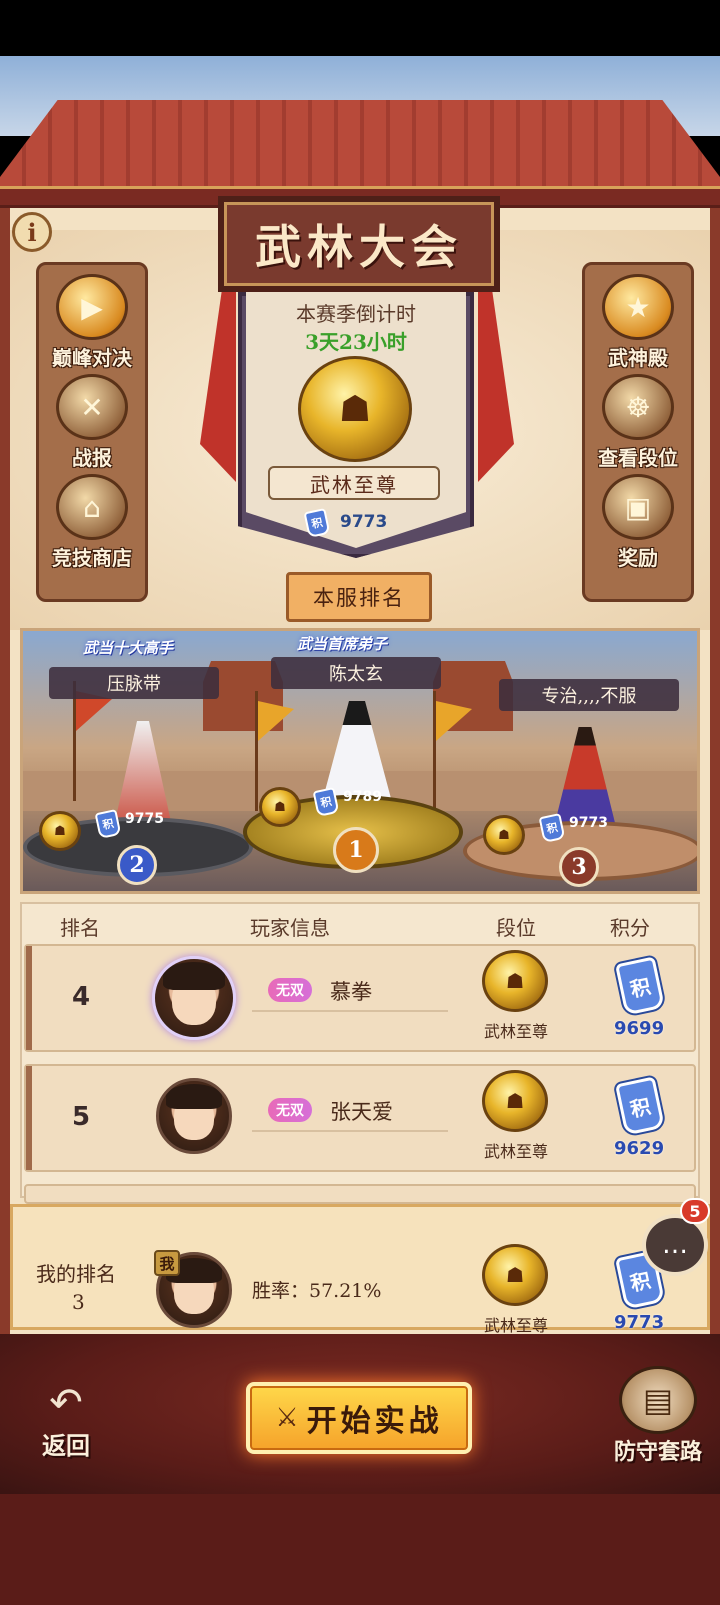 The height and width of the screenshot is (1605, 720). I want to click on rewards-button: ▣ 奖励, so click(638, 524).